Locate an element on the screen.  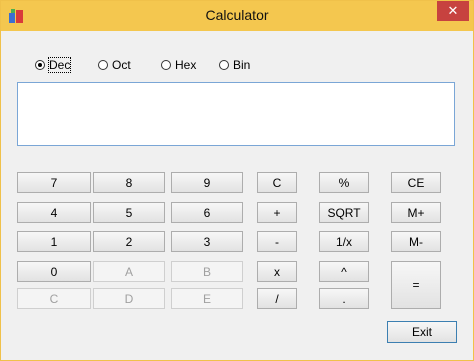
memory-plus-button: M+ is located at coordinates (416, 212).